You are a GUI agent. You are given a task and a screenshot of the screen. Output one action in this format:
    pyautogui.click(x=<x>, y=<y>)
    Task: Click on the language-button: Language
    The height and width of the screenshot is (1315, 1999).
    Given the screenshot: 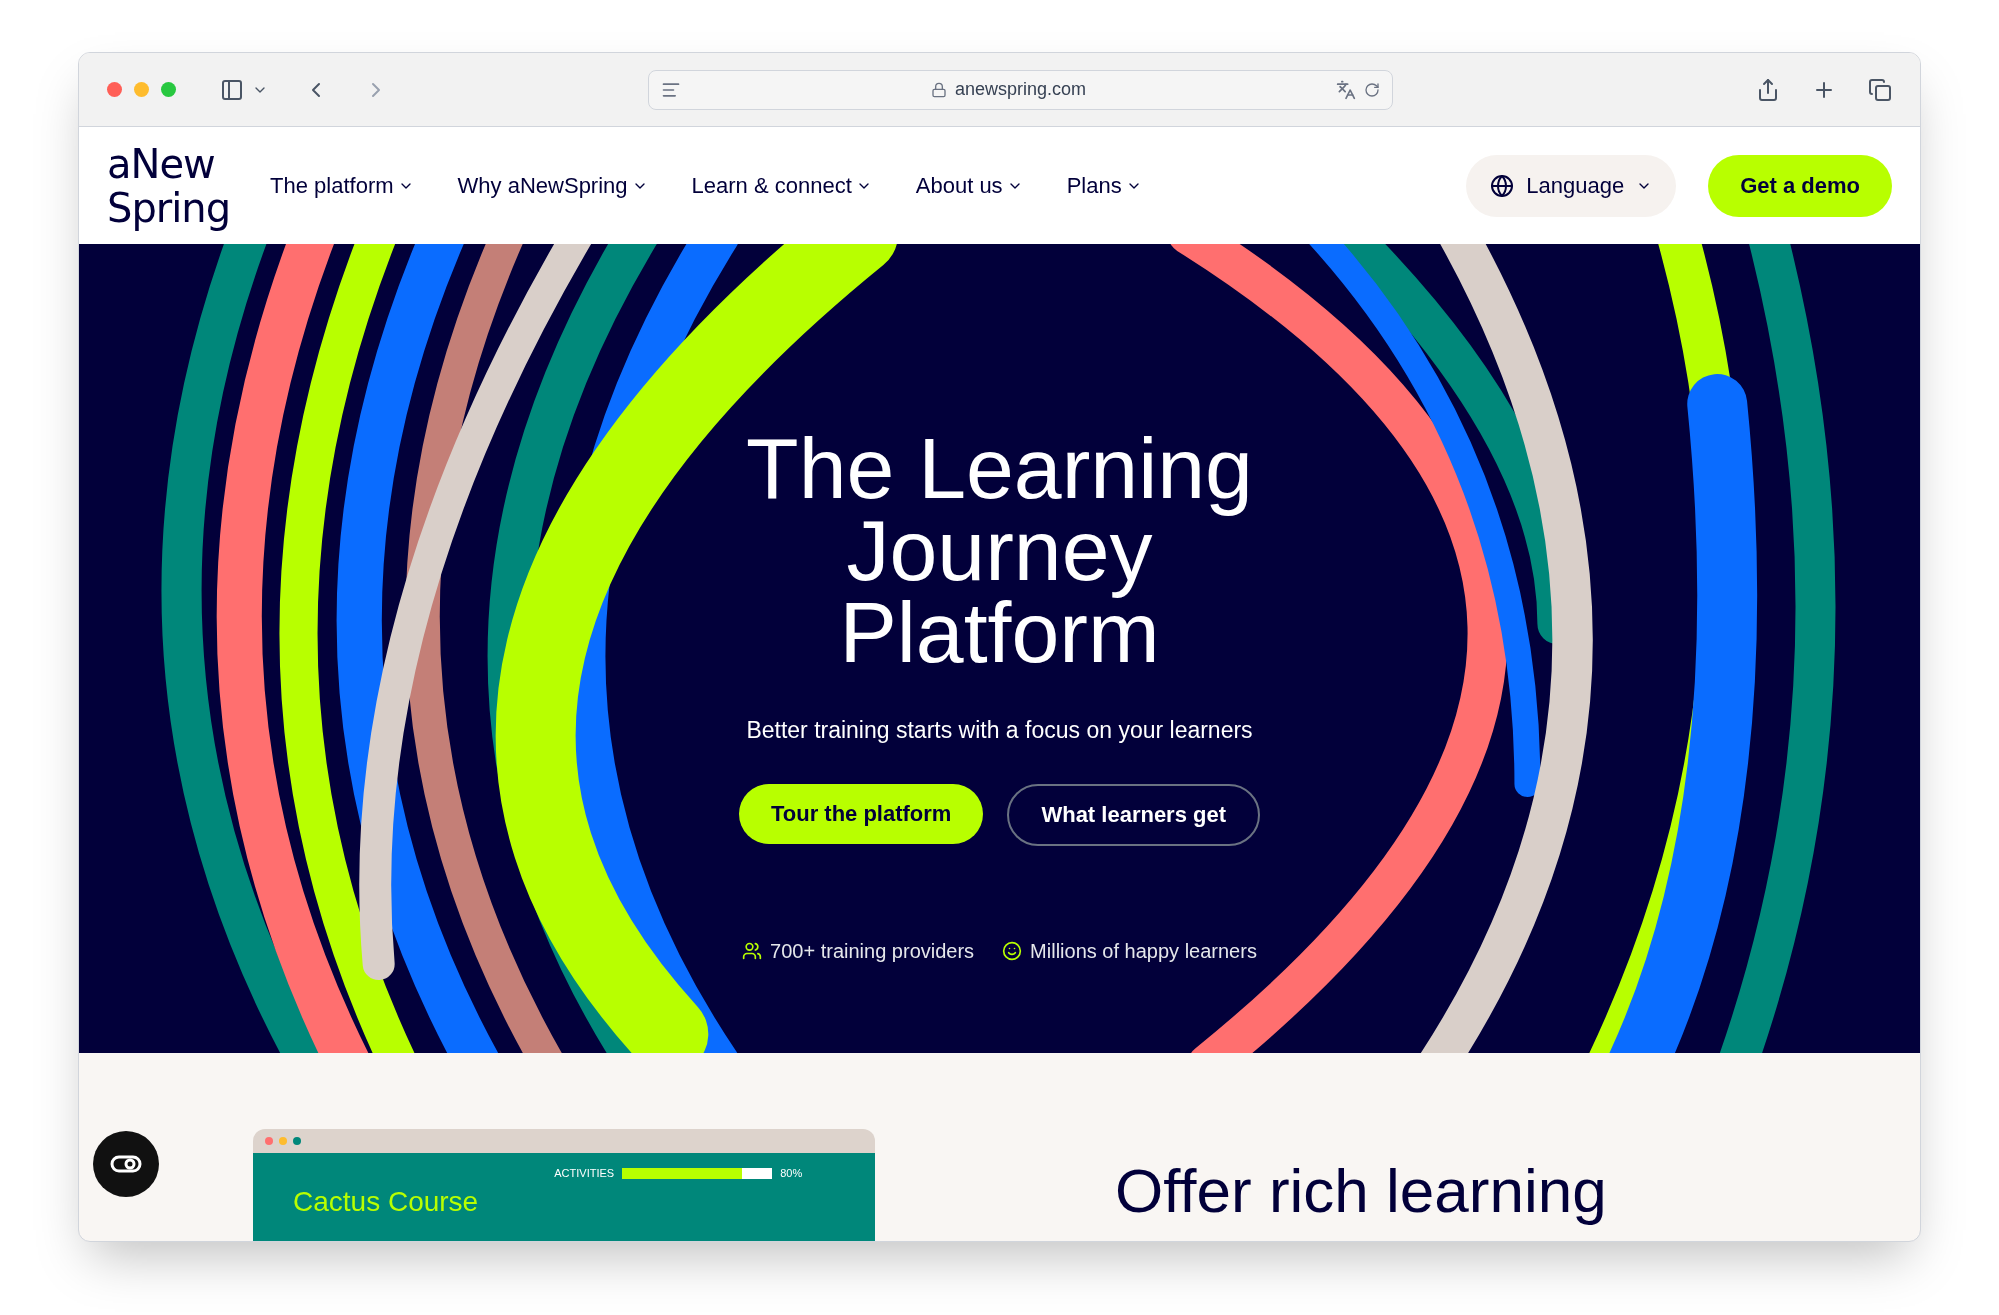 What is the action you would take?
    pyautogui.click(x=1571, y=185)
    